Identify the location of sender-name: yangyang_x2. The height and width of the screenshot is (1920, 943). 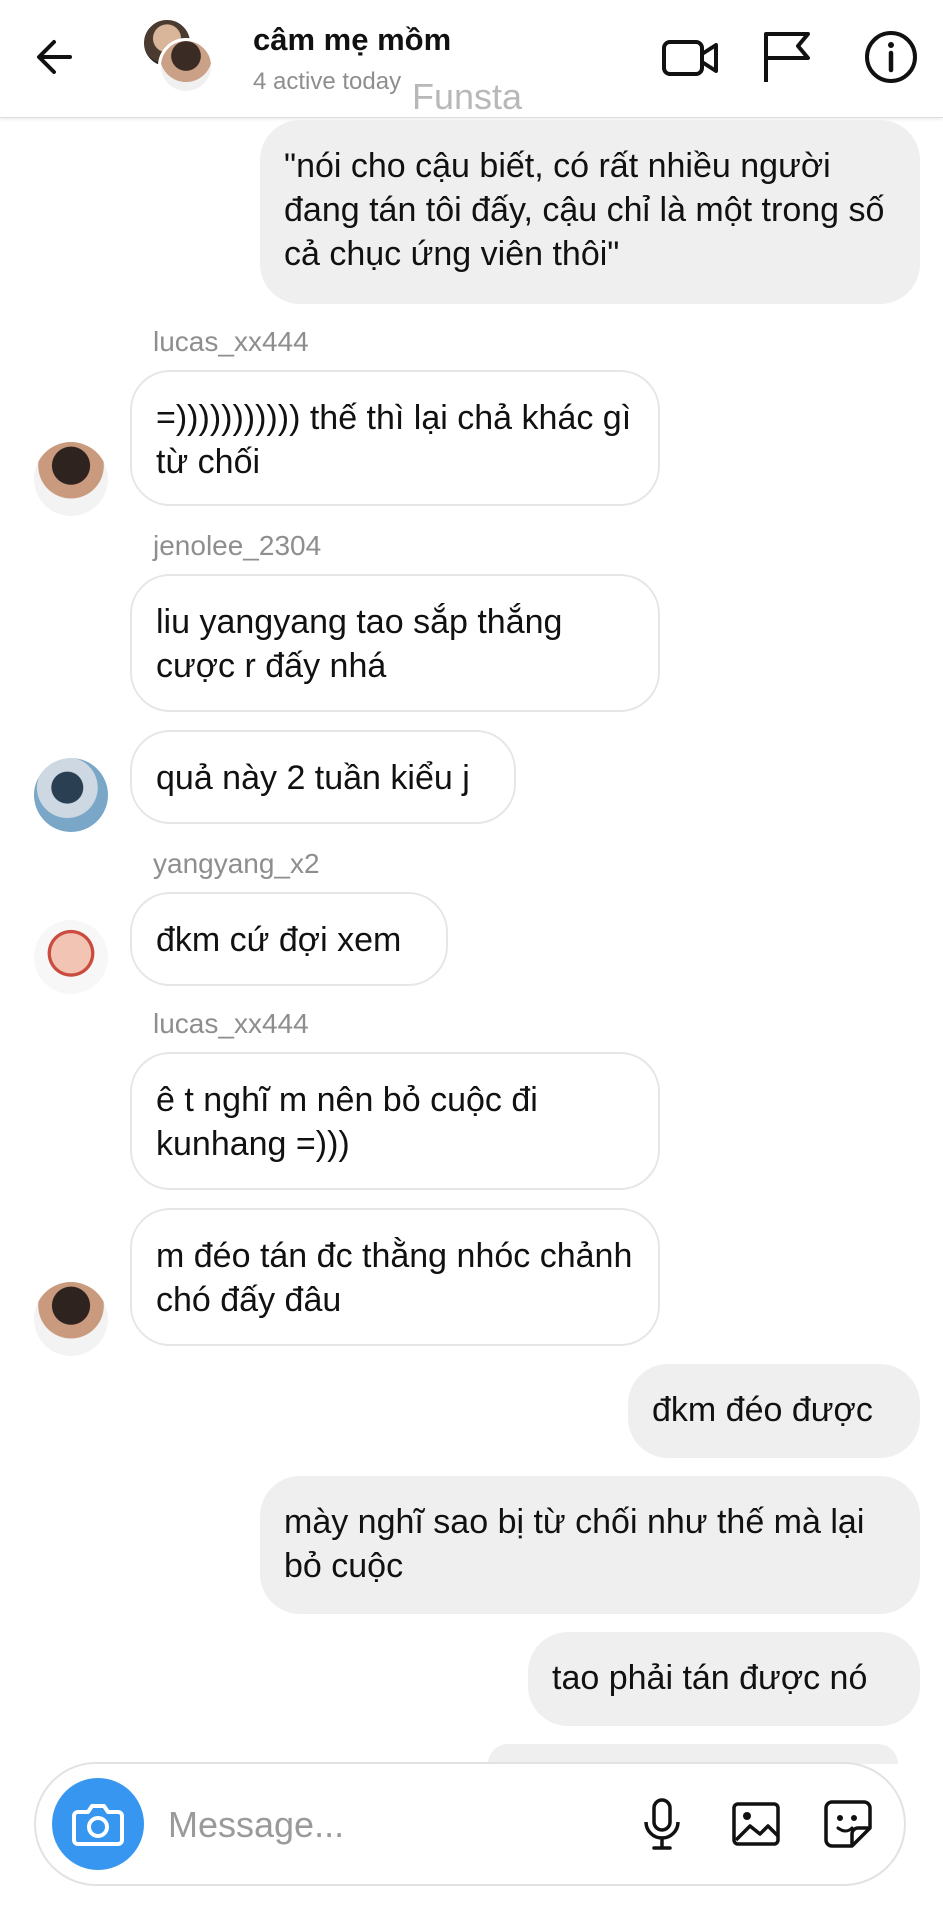
(236, 863).